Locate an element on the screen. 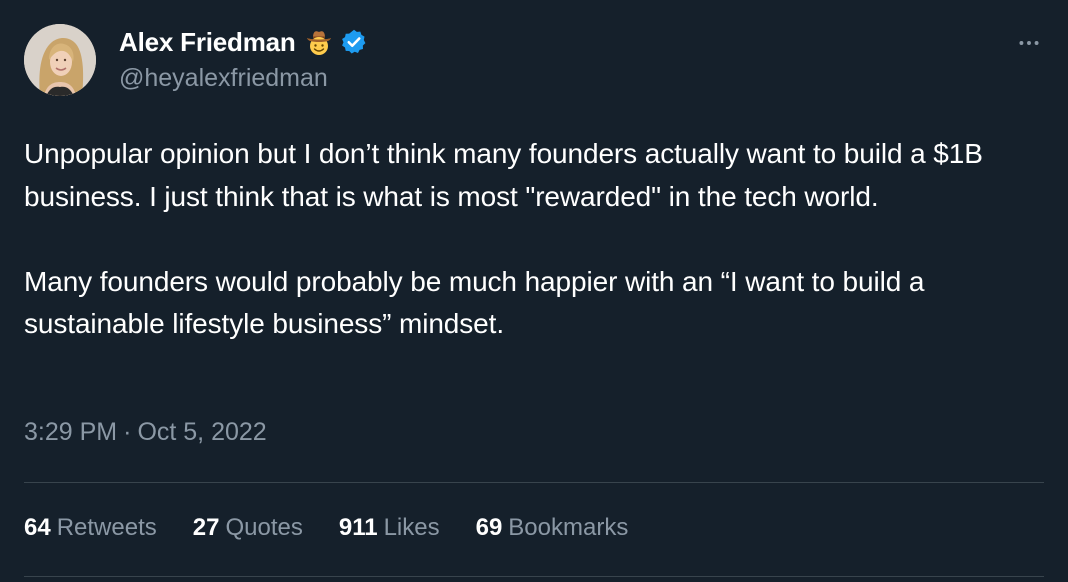  author-name-row: Alex Friedman is located at coordinates (243, 42).